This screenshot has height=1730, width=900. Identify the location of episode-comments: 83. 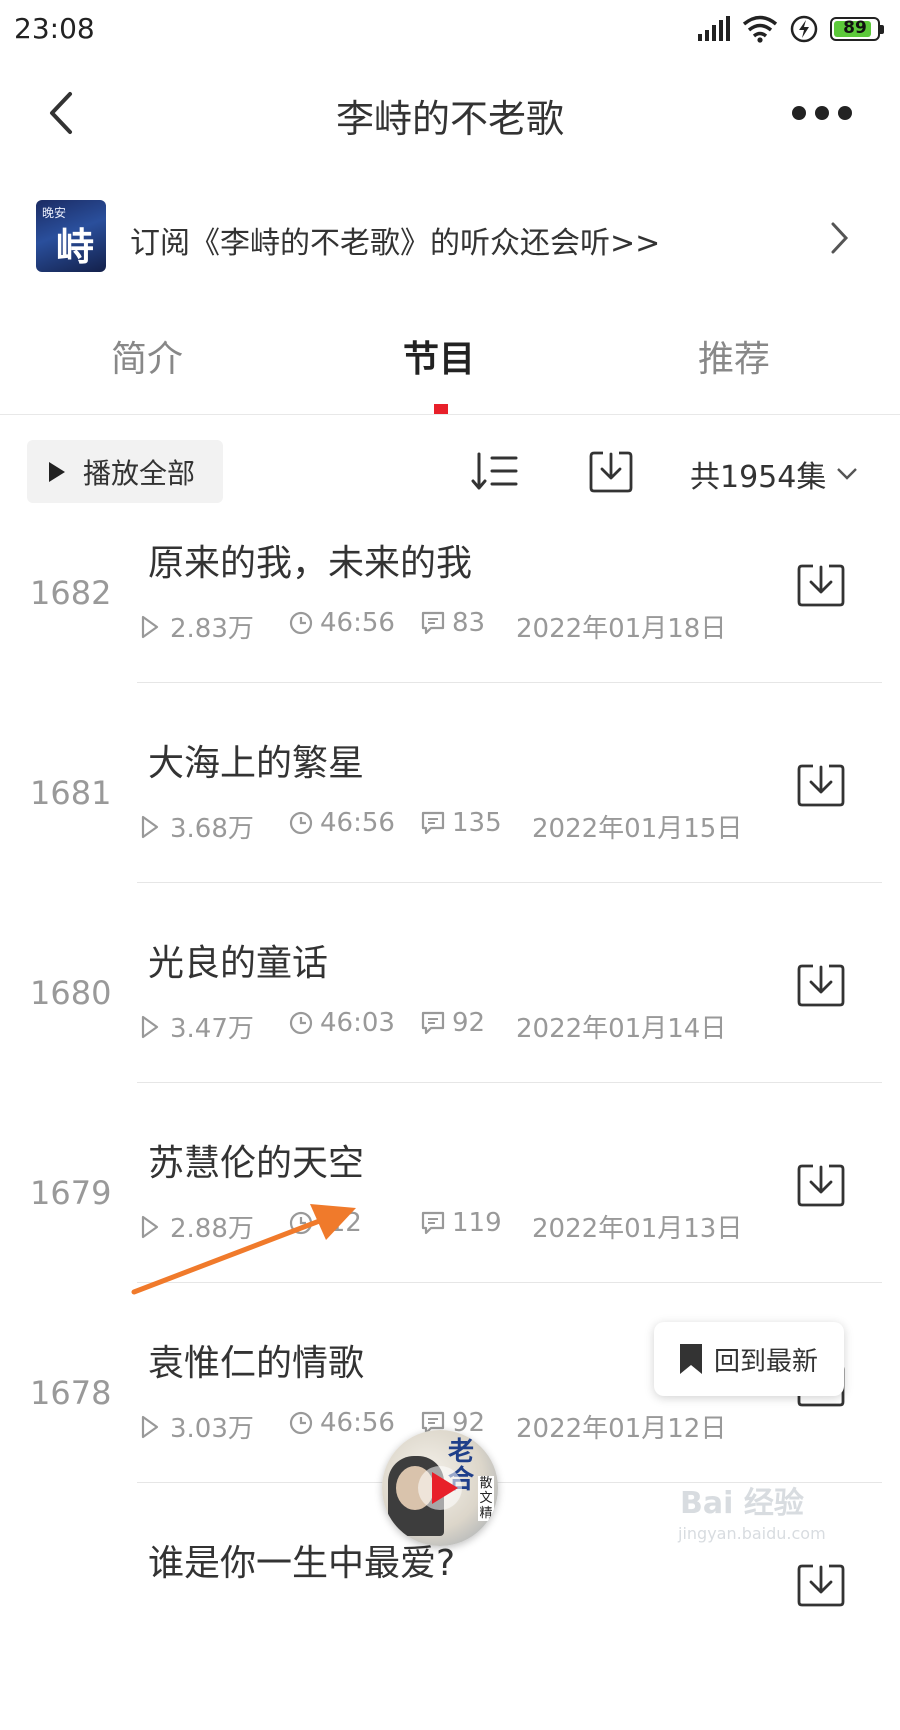
(452, 623).